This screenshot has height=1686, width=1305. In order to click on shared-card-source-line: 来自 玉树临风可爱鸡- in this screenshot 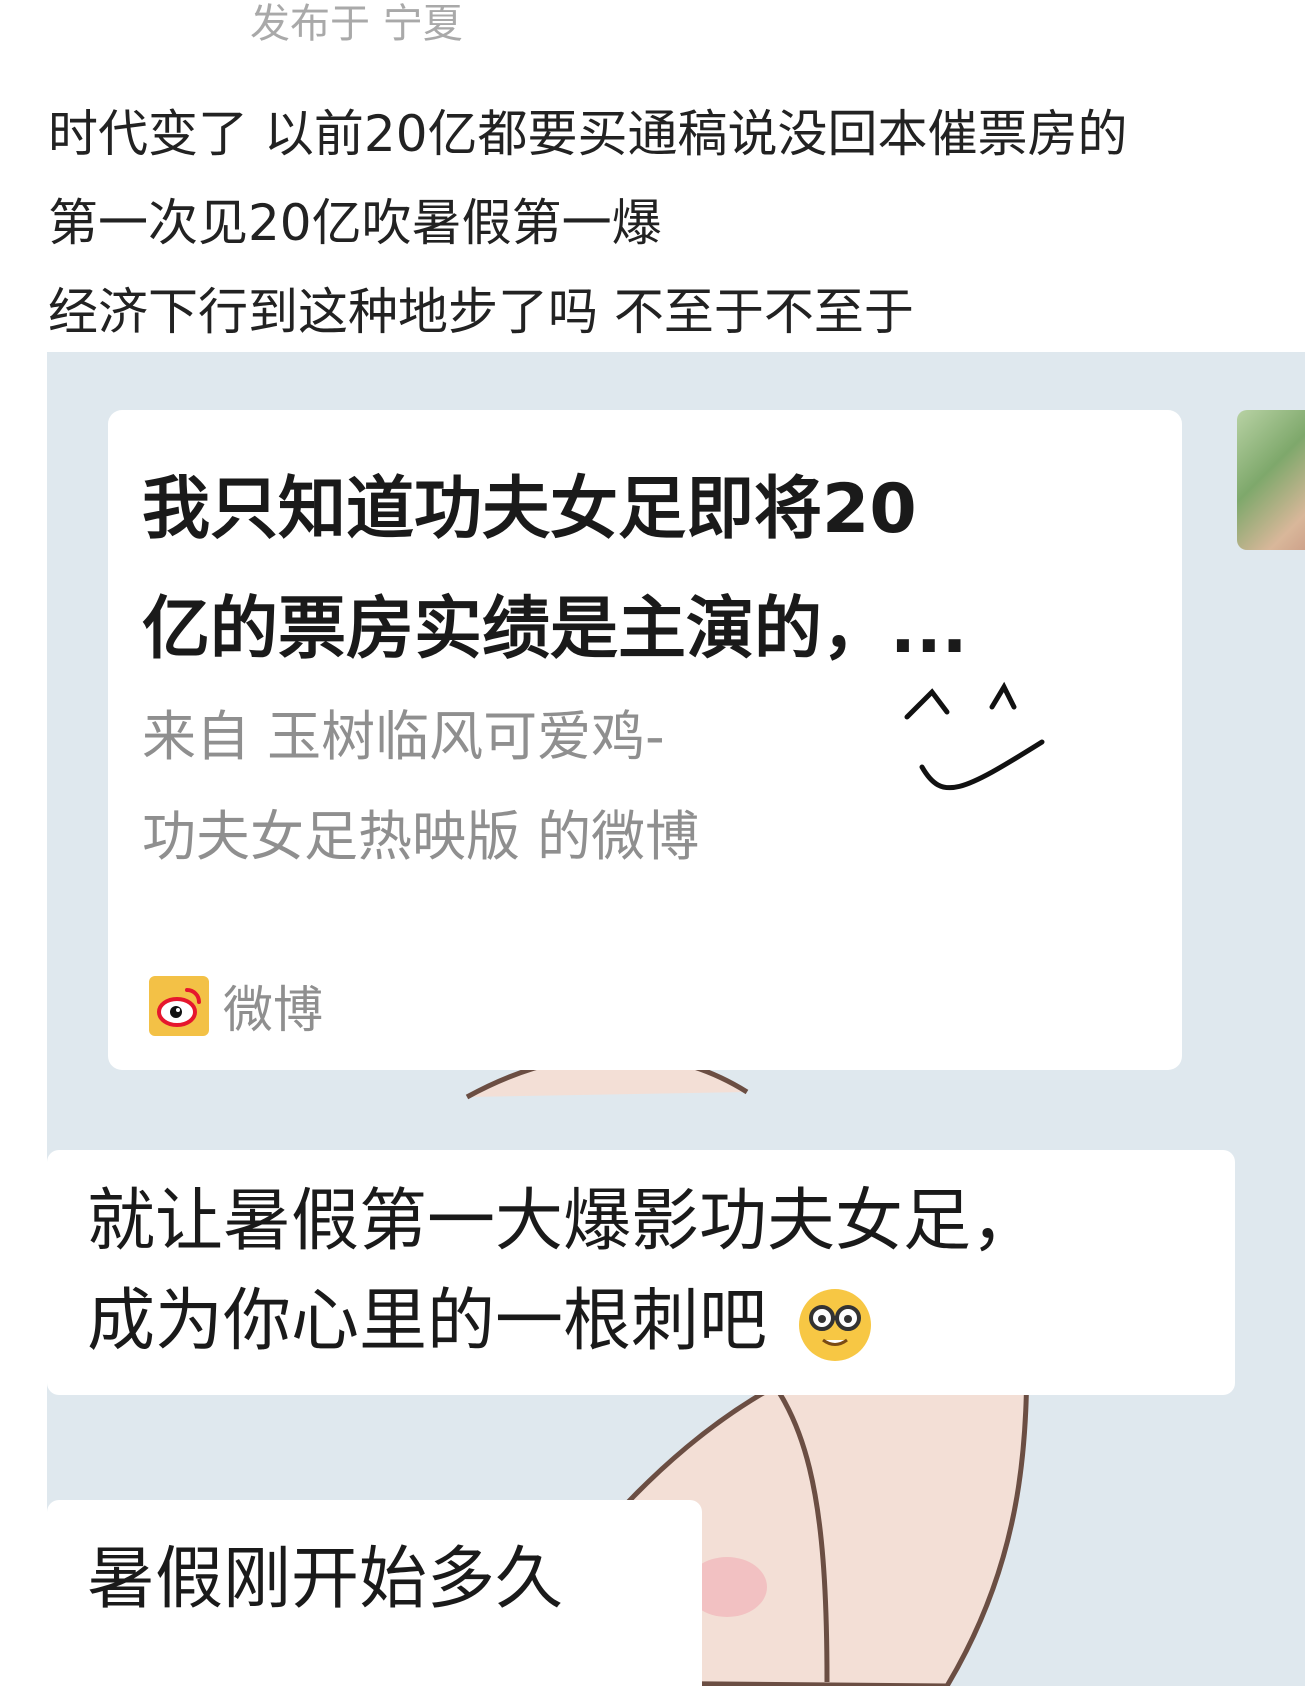, I will do `click(403, 736)`.